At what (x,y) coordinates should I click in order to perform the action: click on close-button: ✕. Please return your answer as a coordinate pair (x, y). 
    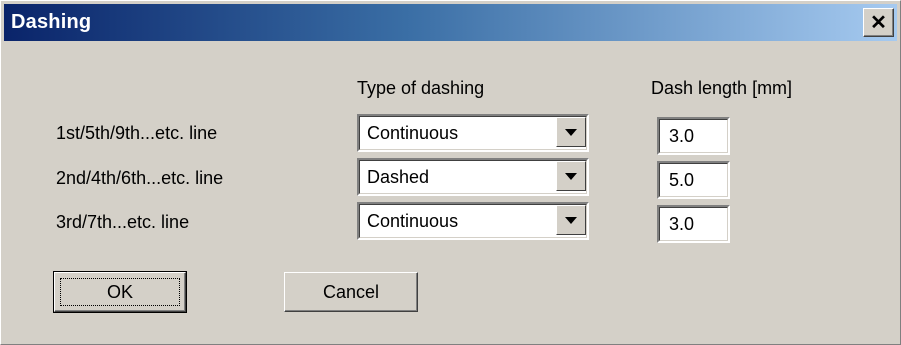
    Looking at the image, I should click on (878, 22).